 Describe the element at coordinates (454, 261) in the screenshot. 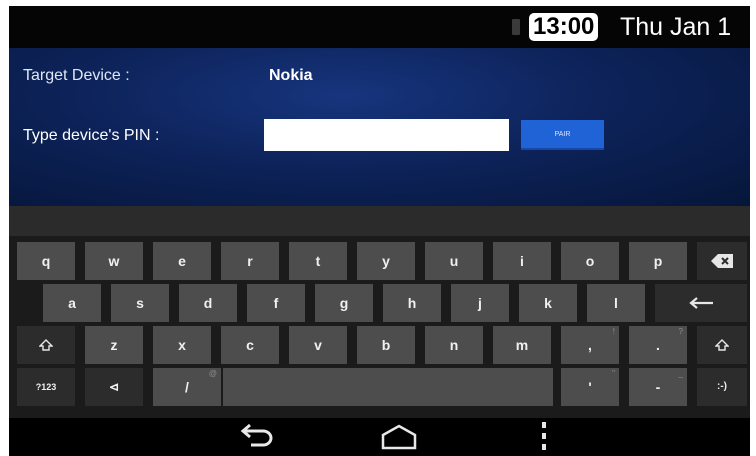

I see `key-u: u` at that location.